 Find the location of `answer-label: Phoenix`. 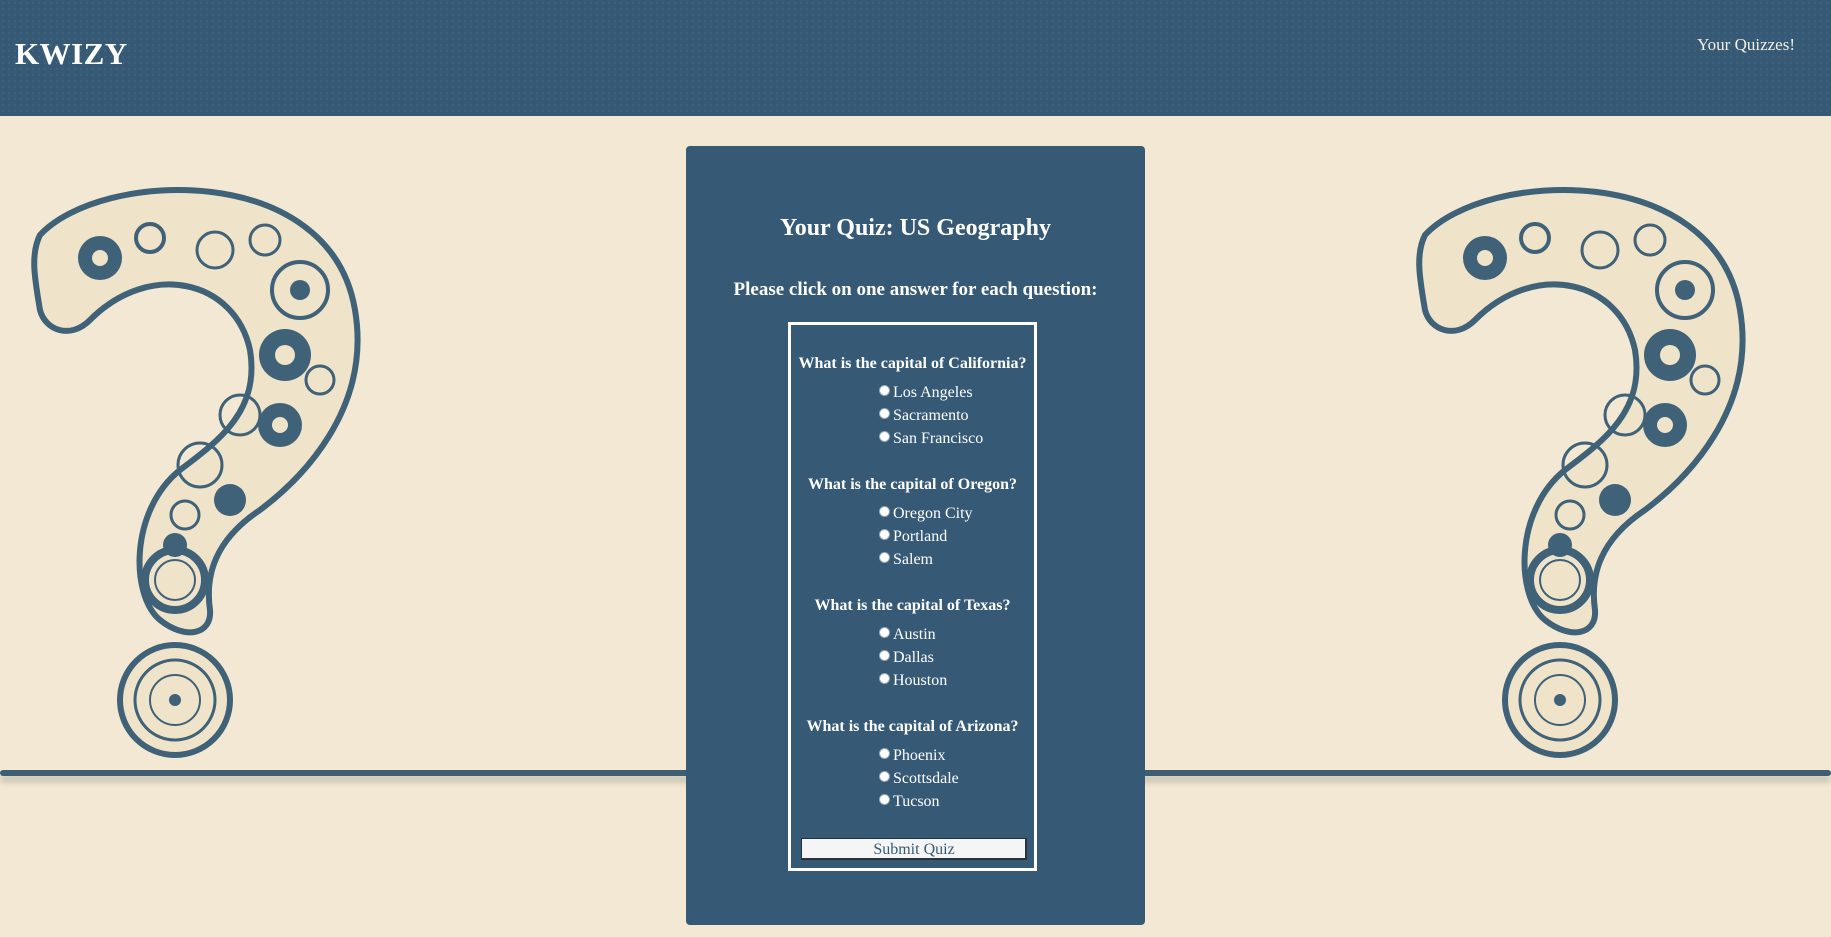

answer-label: Phoenix is located at coordinates (919, 755).